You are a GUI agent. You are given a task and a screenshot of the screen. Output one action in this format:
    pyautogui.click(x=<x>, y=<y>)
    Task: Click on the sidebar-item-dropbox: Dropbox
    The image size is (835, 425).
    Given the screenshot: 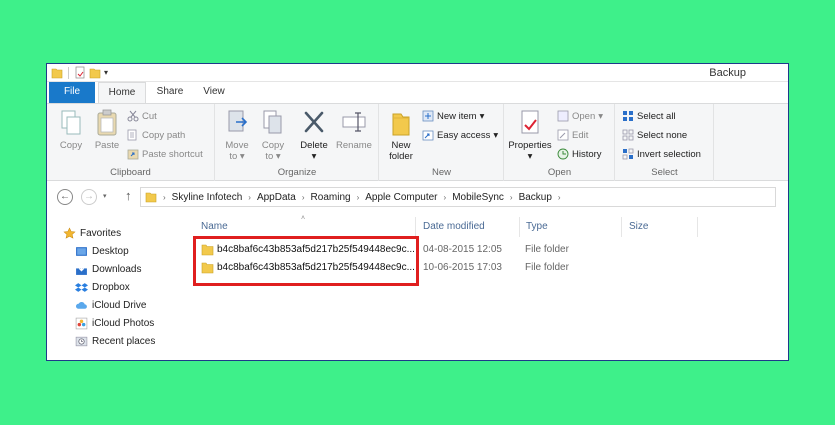 What is the action you would take?
    pyautogui.click(x=102, y=287)
    